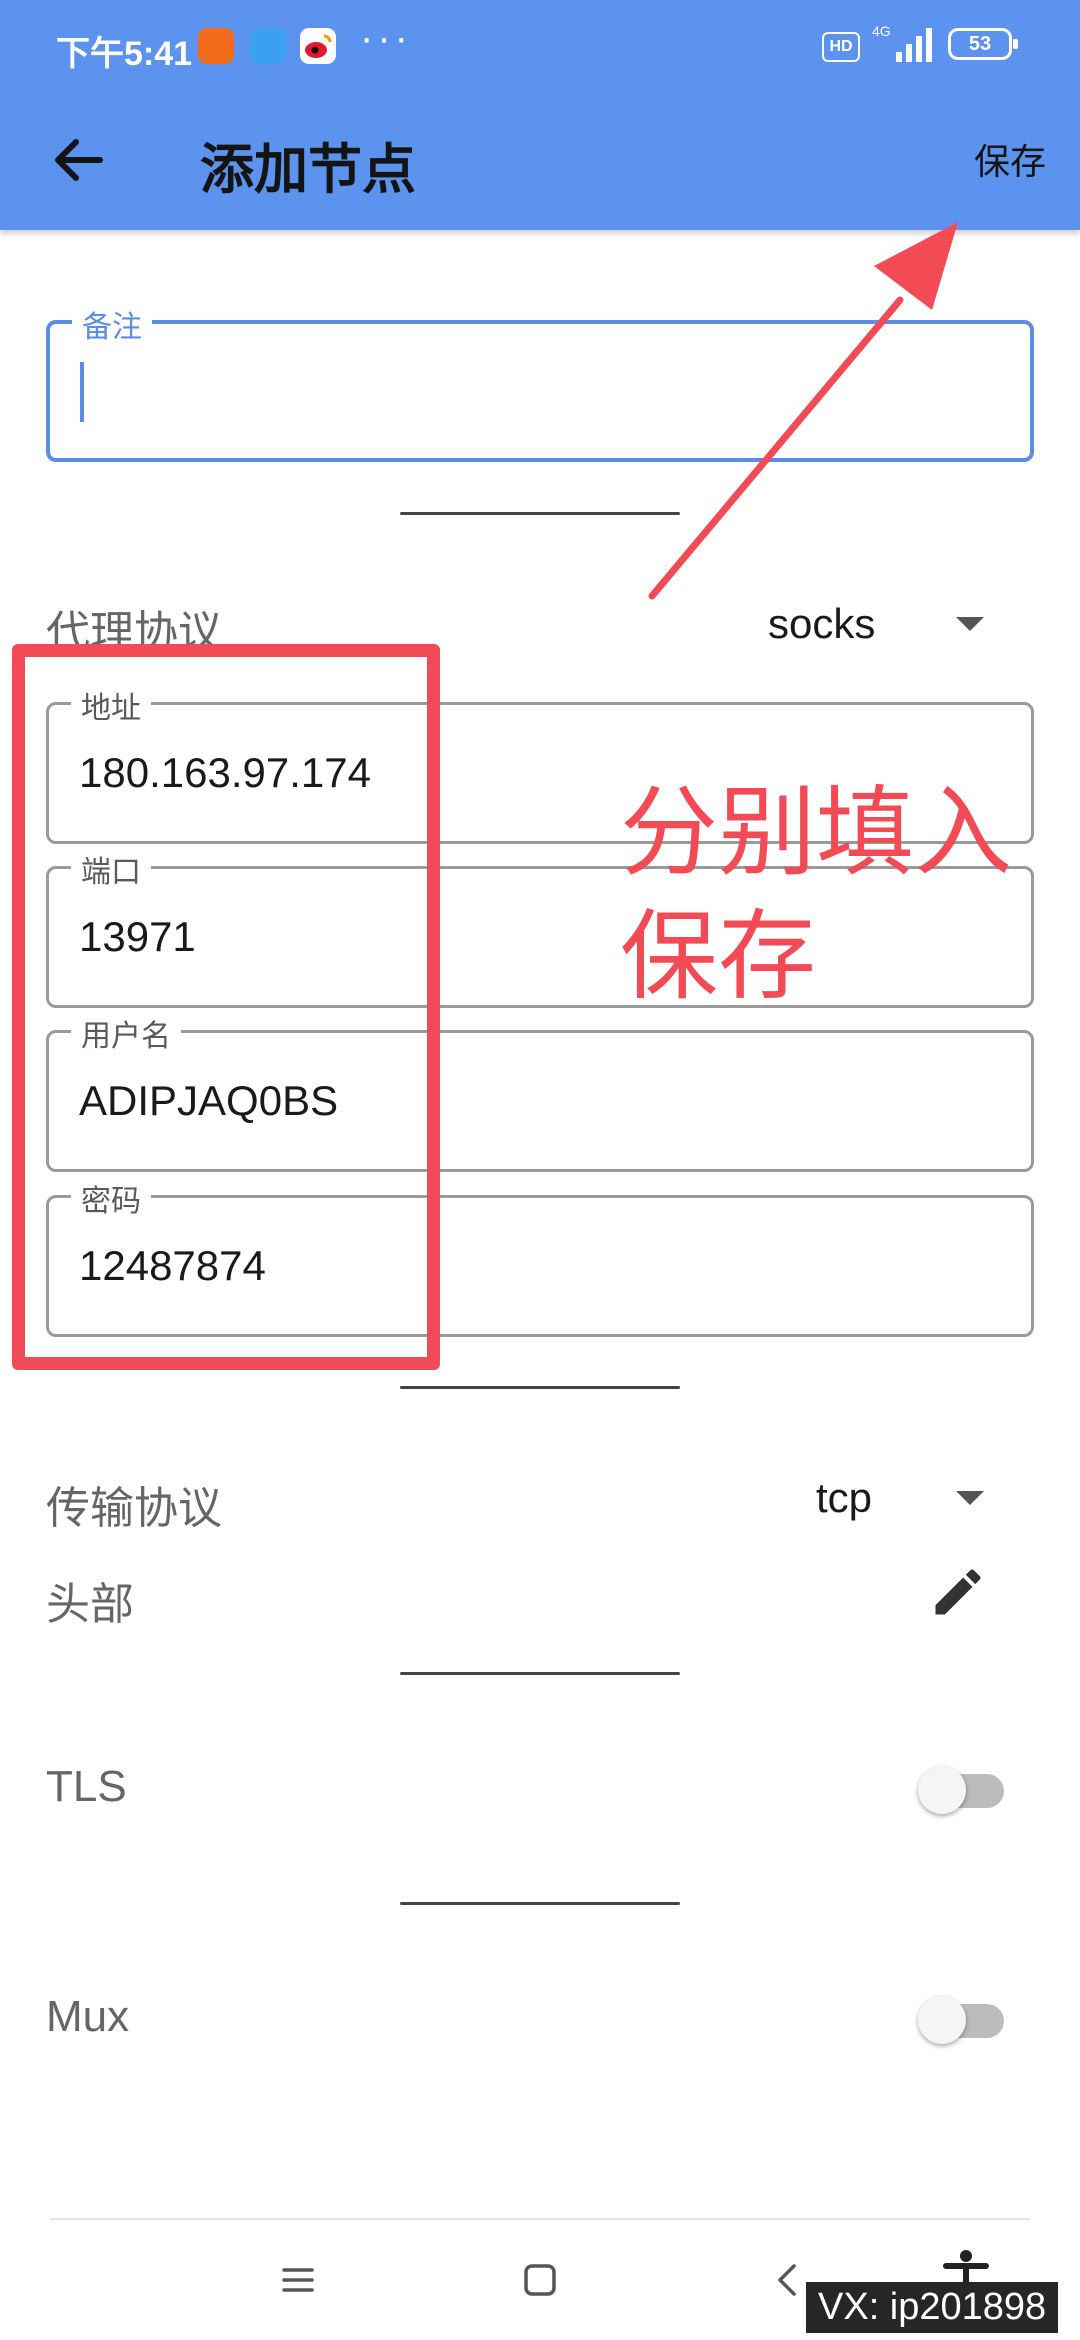 The image size is (1080, 2340). I want to click on arrow-back-icon, so click(79, 160).